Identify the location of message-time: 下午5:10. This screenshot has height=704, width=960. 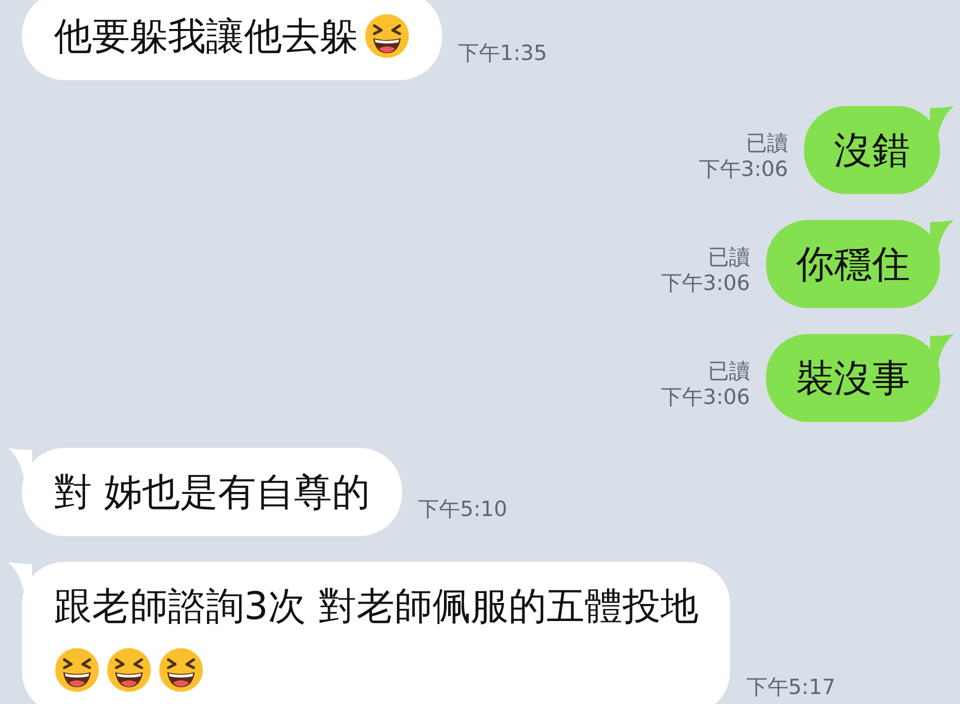
(463, 509).